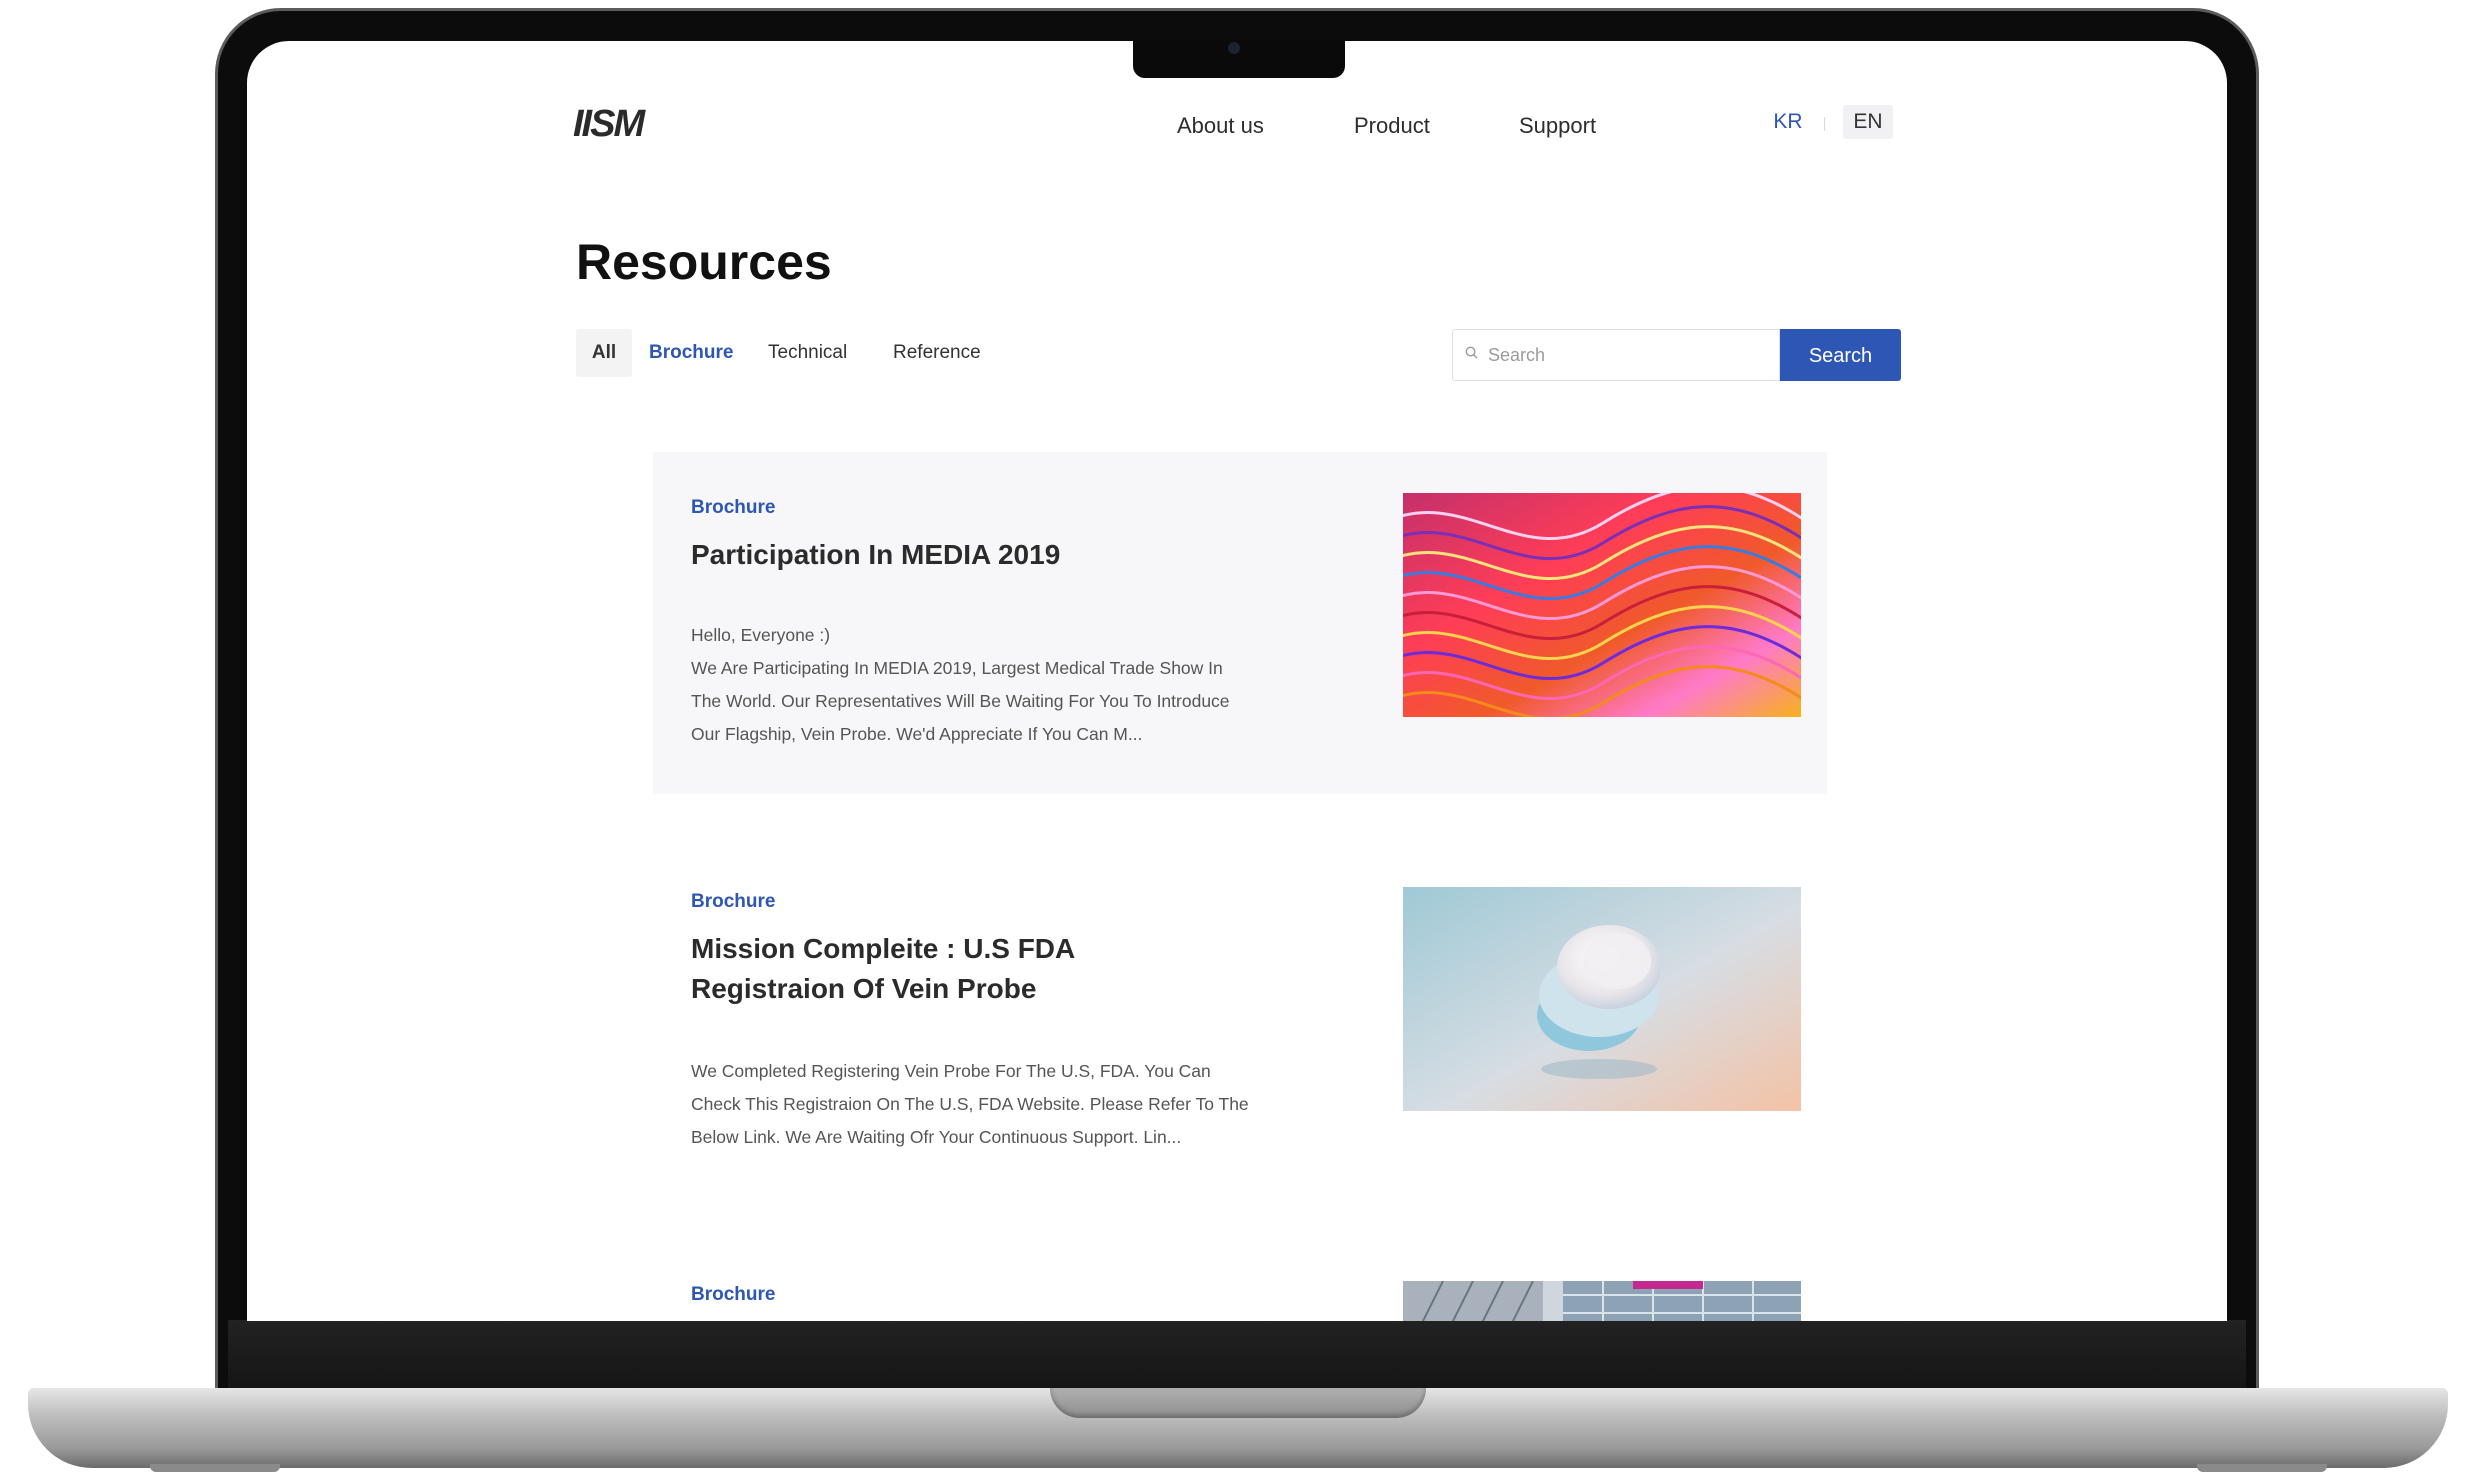  What do you see at coordinates (761, 635) in the screenshot?
I see `post-excerpt-line: Hello, Everyone :)` at bounding box center [761, 635].